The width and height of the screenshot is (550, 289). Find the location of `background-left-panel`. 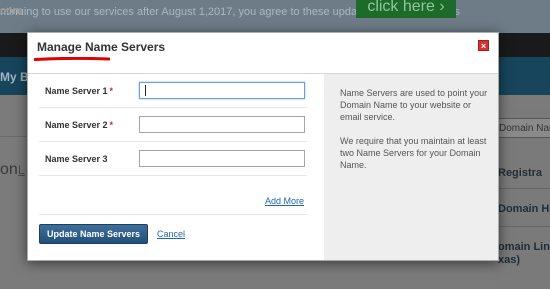

background-left-panel is located at coordinates (15, 196).